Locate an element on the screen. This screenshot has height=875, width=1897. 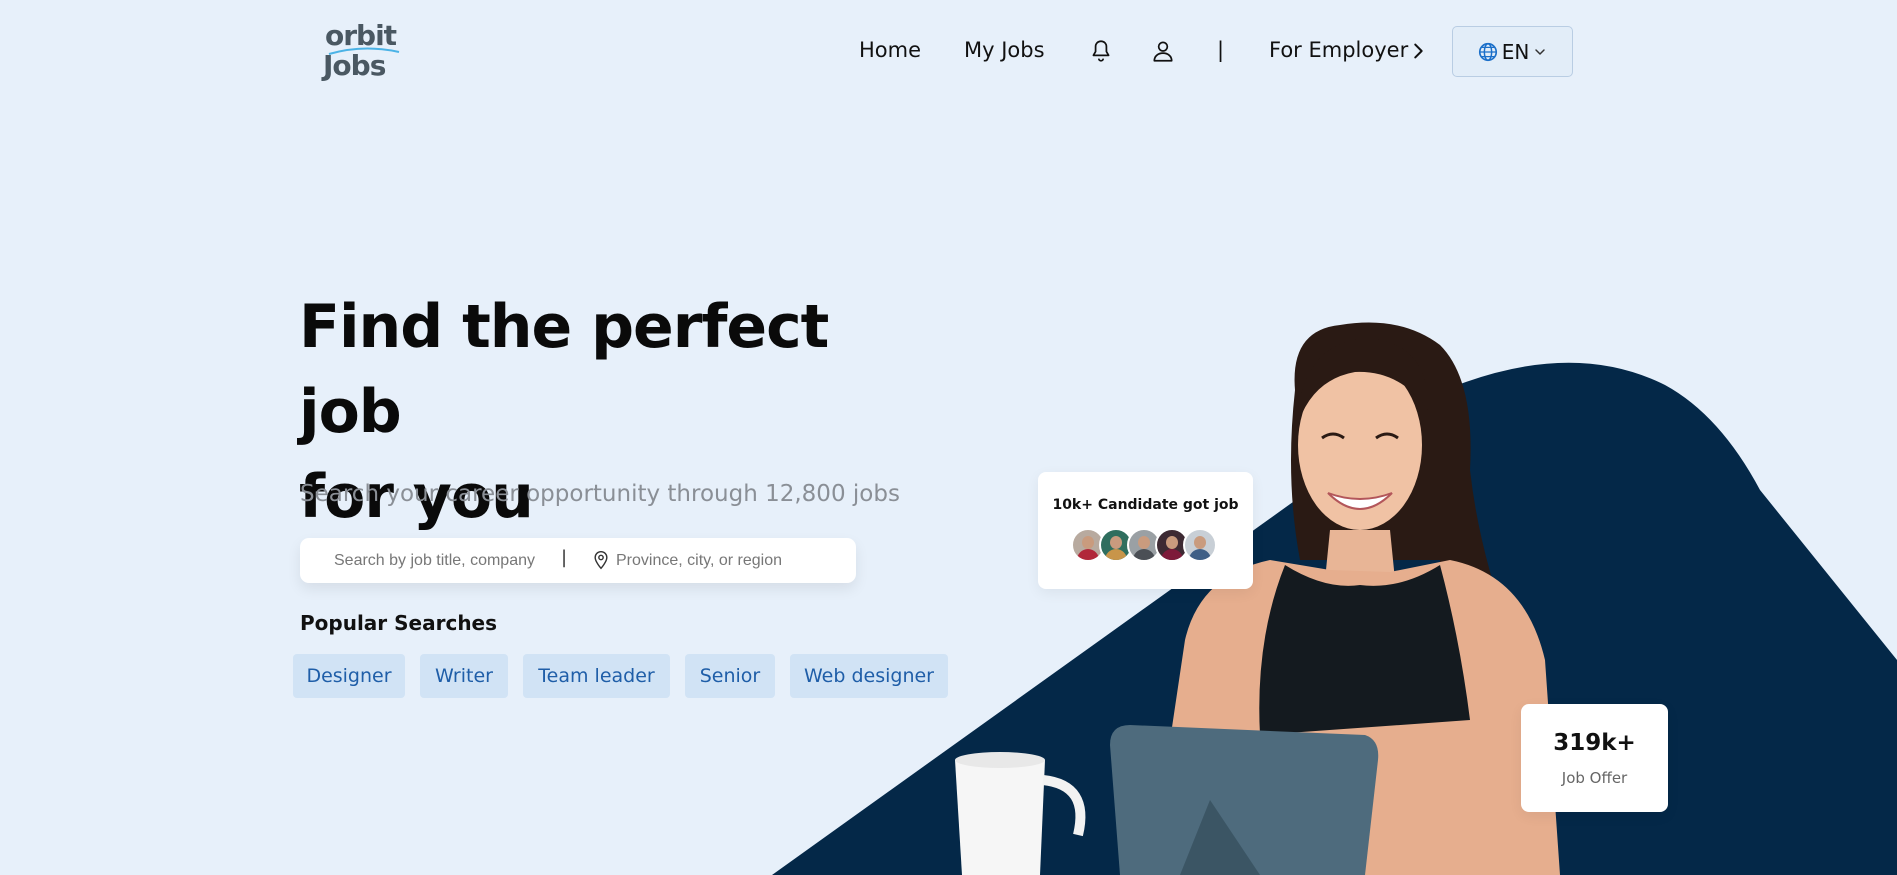
location-search-input is located at coordinates (726, 561).